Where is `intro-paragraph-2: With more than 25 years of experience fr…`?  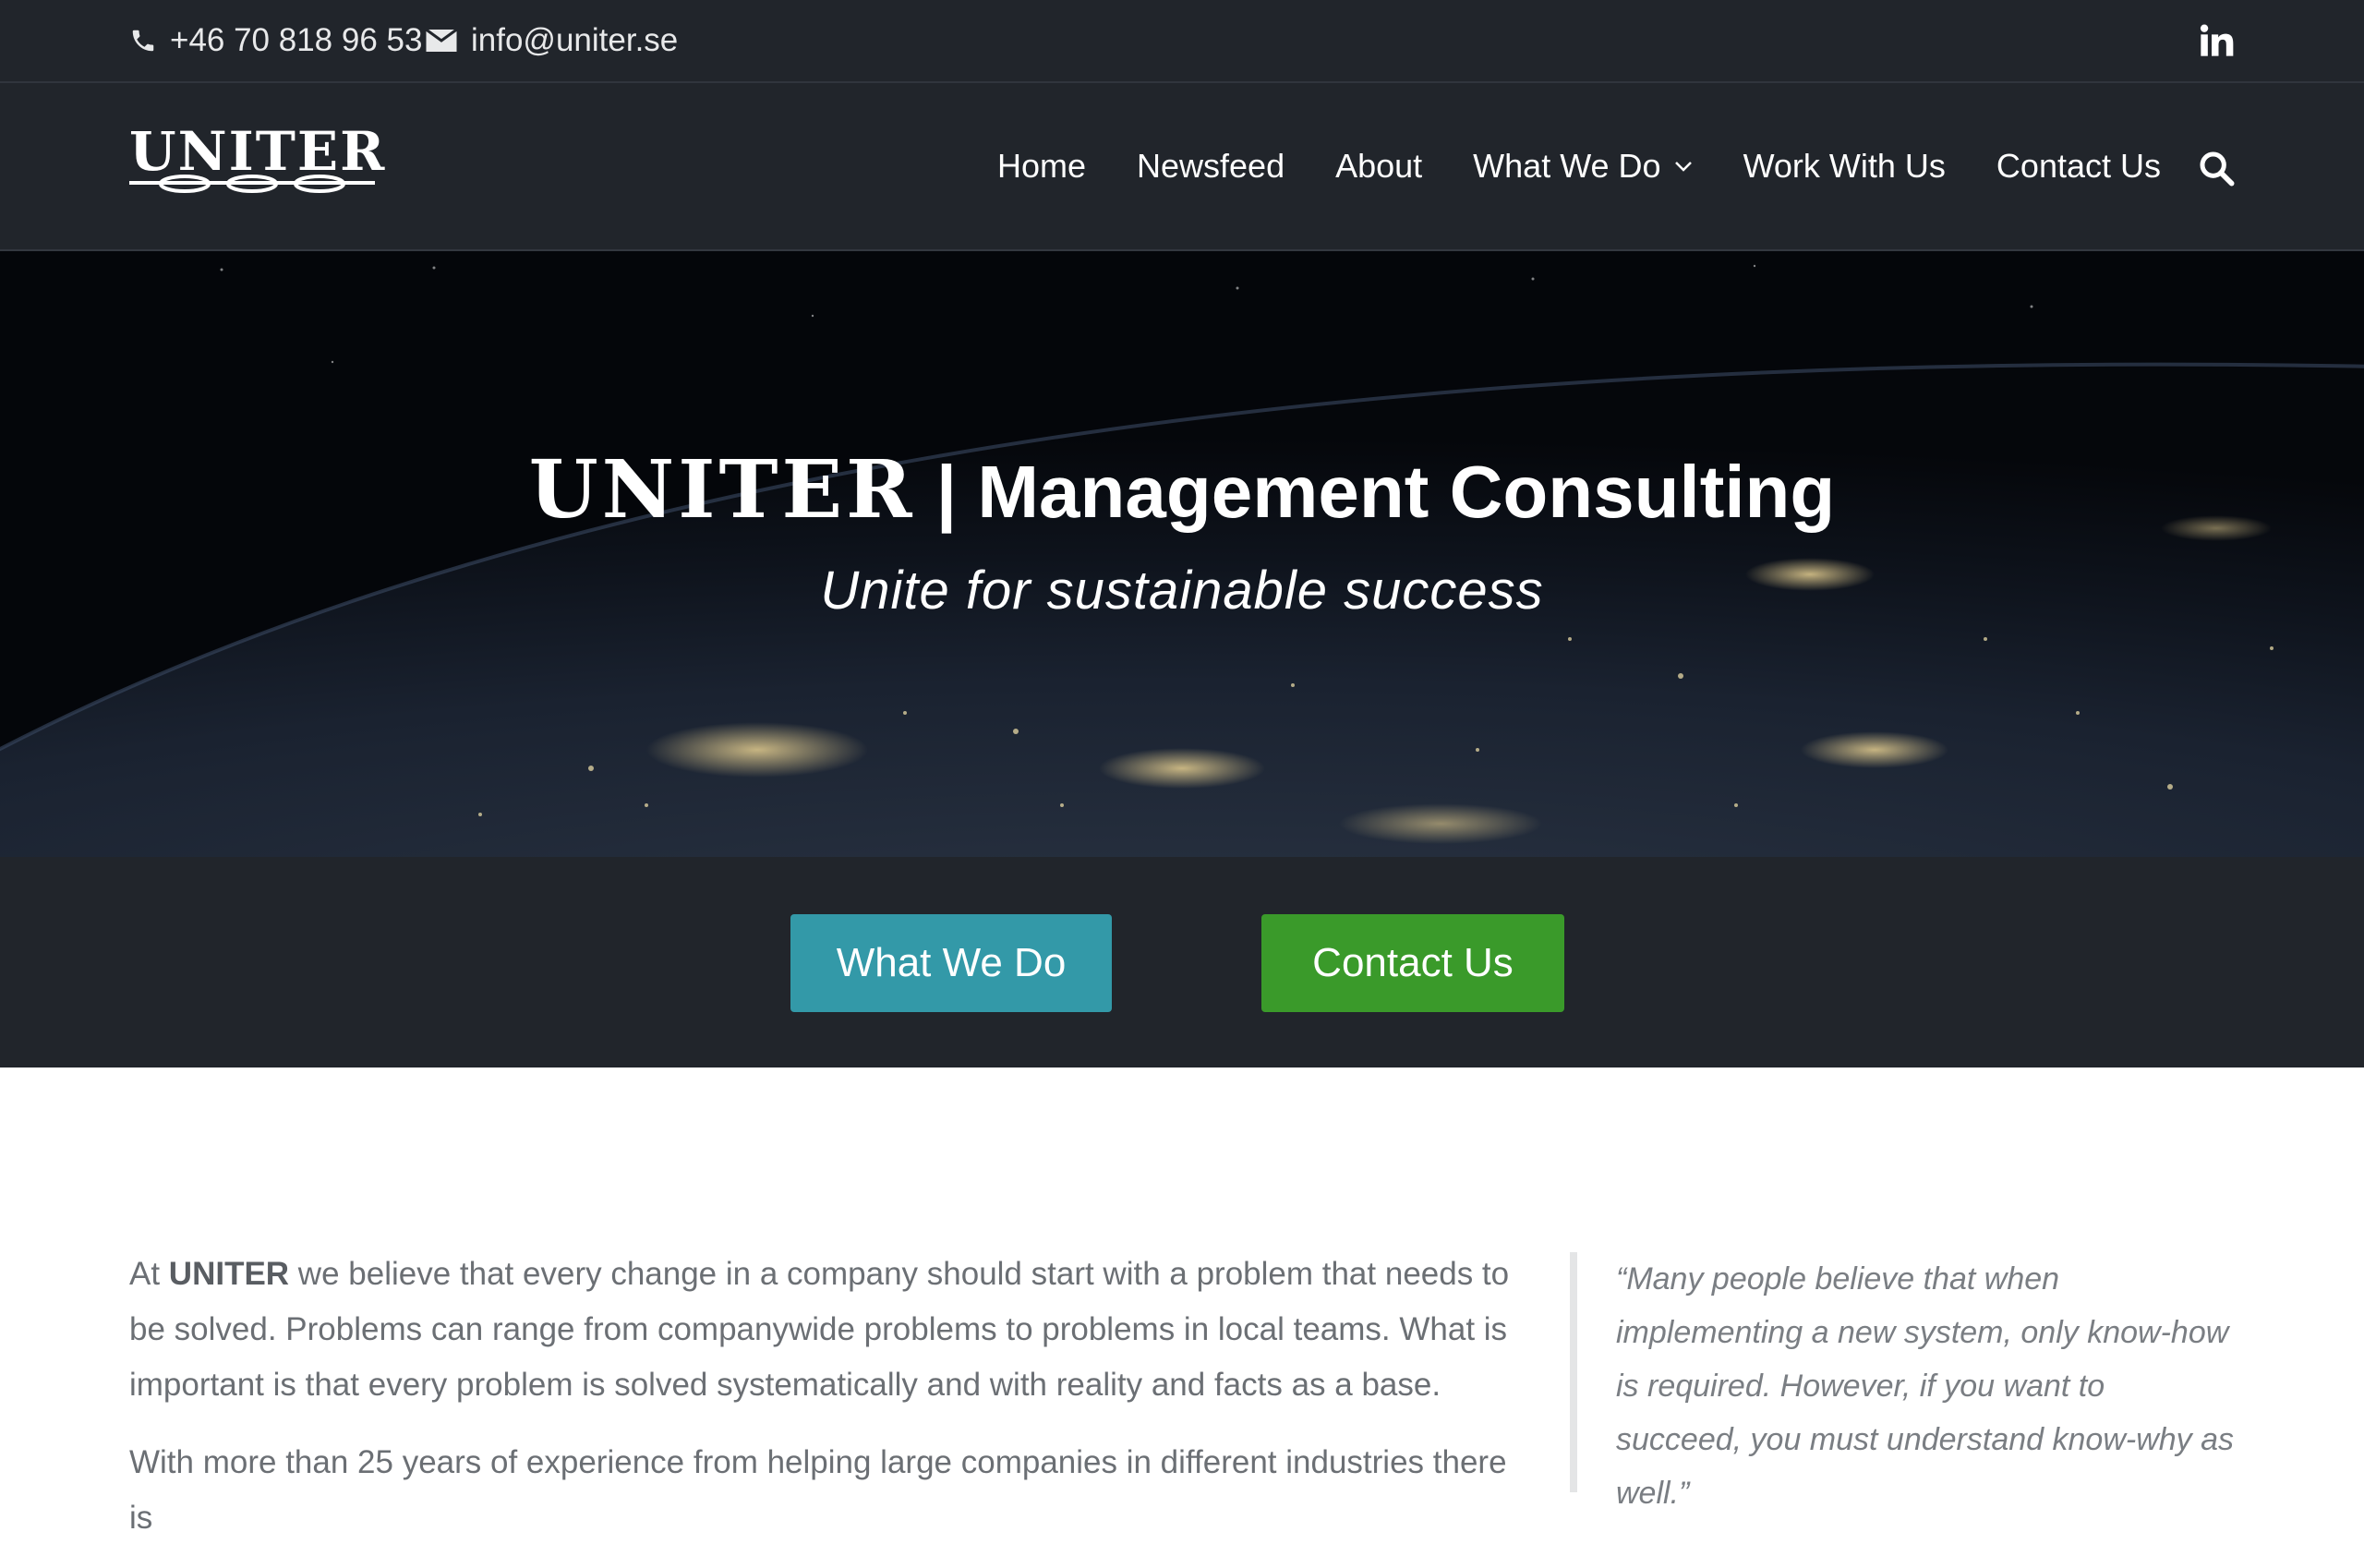
intro-paragraph-2: With more than 25 years of experience fr… is located at coordinates (818, 1490).